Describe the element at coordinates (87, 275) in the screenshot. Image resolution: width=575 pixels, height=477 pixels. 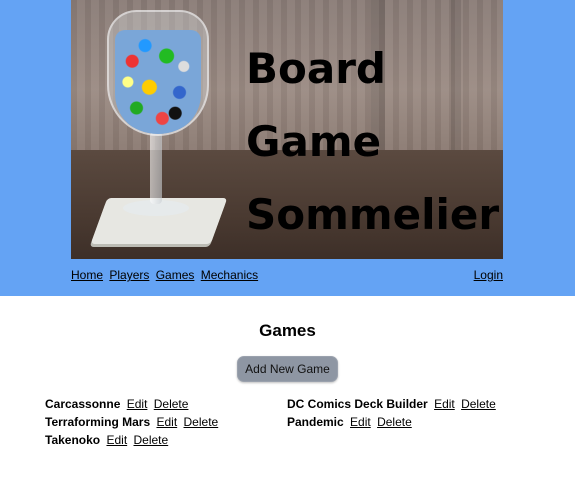
I see `nav-link-home: Home` at that location.